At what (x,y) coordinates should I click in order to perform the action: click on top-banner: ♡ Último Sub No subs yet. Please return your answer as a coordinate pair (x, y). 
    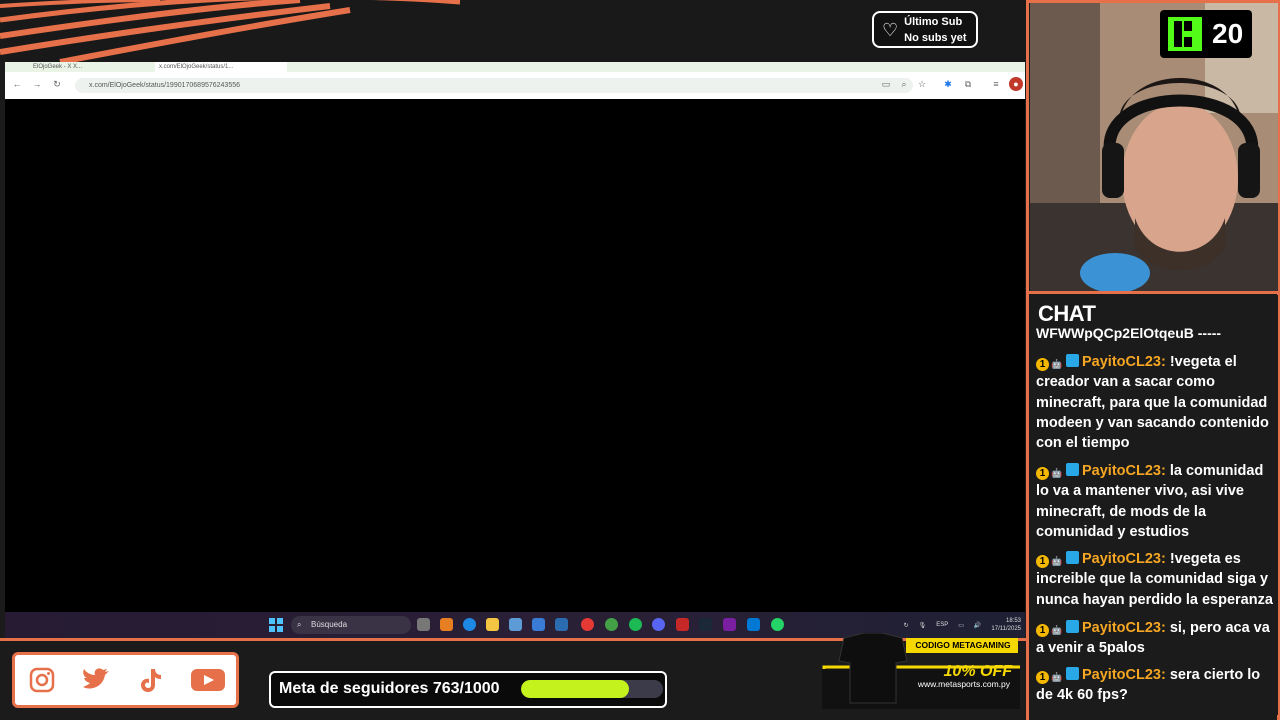
    Looking at the image, I should click on (513, 31).